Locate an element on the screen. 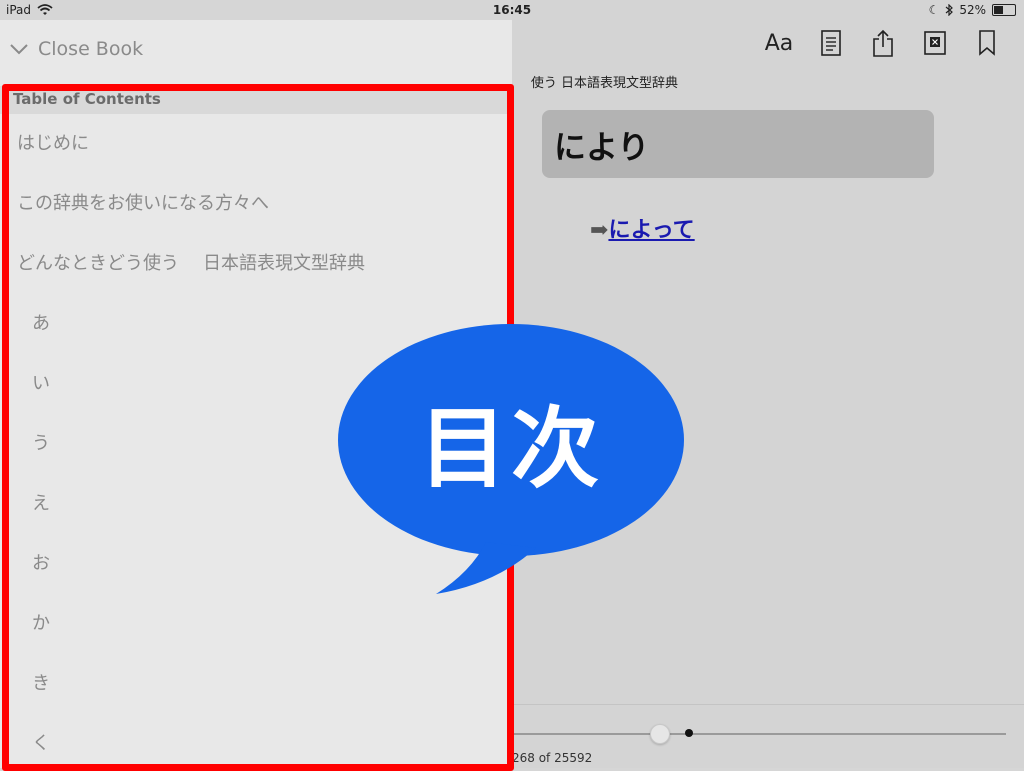  bookmark-icon is located at coordinates (987, 43).